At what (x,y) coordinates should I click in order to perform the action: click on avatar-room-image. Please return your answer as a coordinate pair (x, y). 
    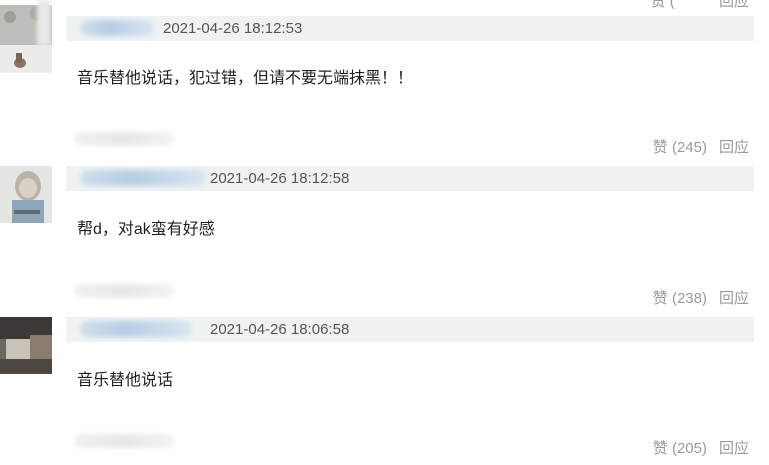
    Looking at the image, I should click on (26, 345).